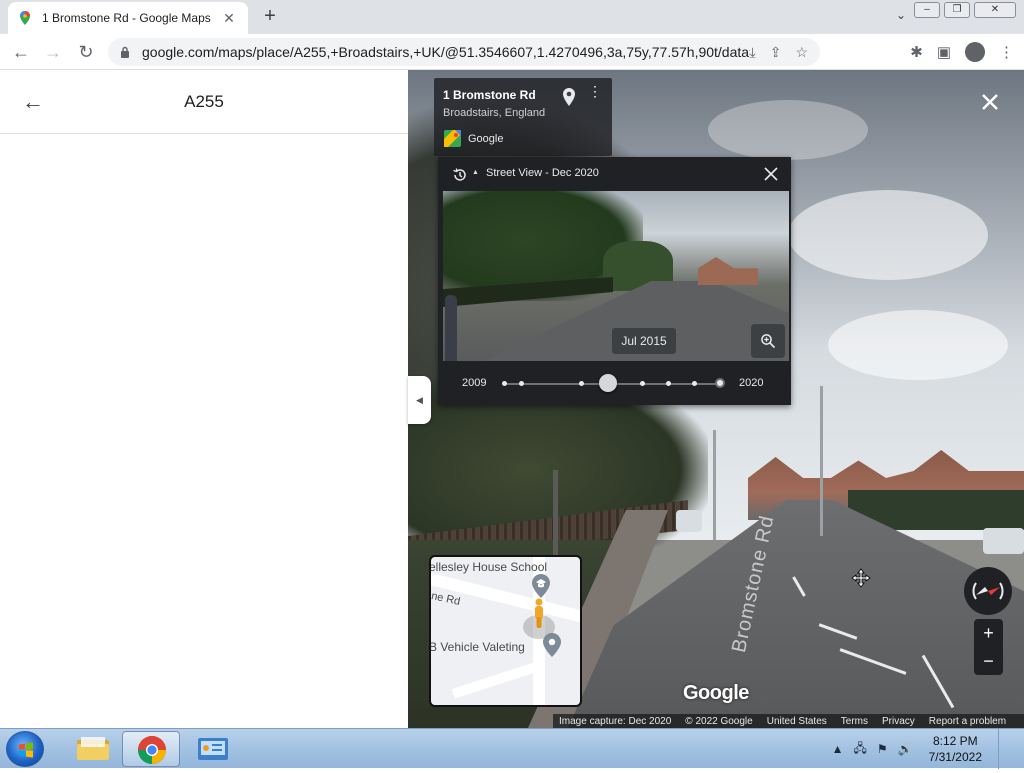 The height and width of the screenshot is (773, 1024). What do you see at coordinates (1004, 749) in the screenshot?
I see `show-desktop-button` at bounding box center [1004, 749].